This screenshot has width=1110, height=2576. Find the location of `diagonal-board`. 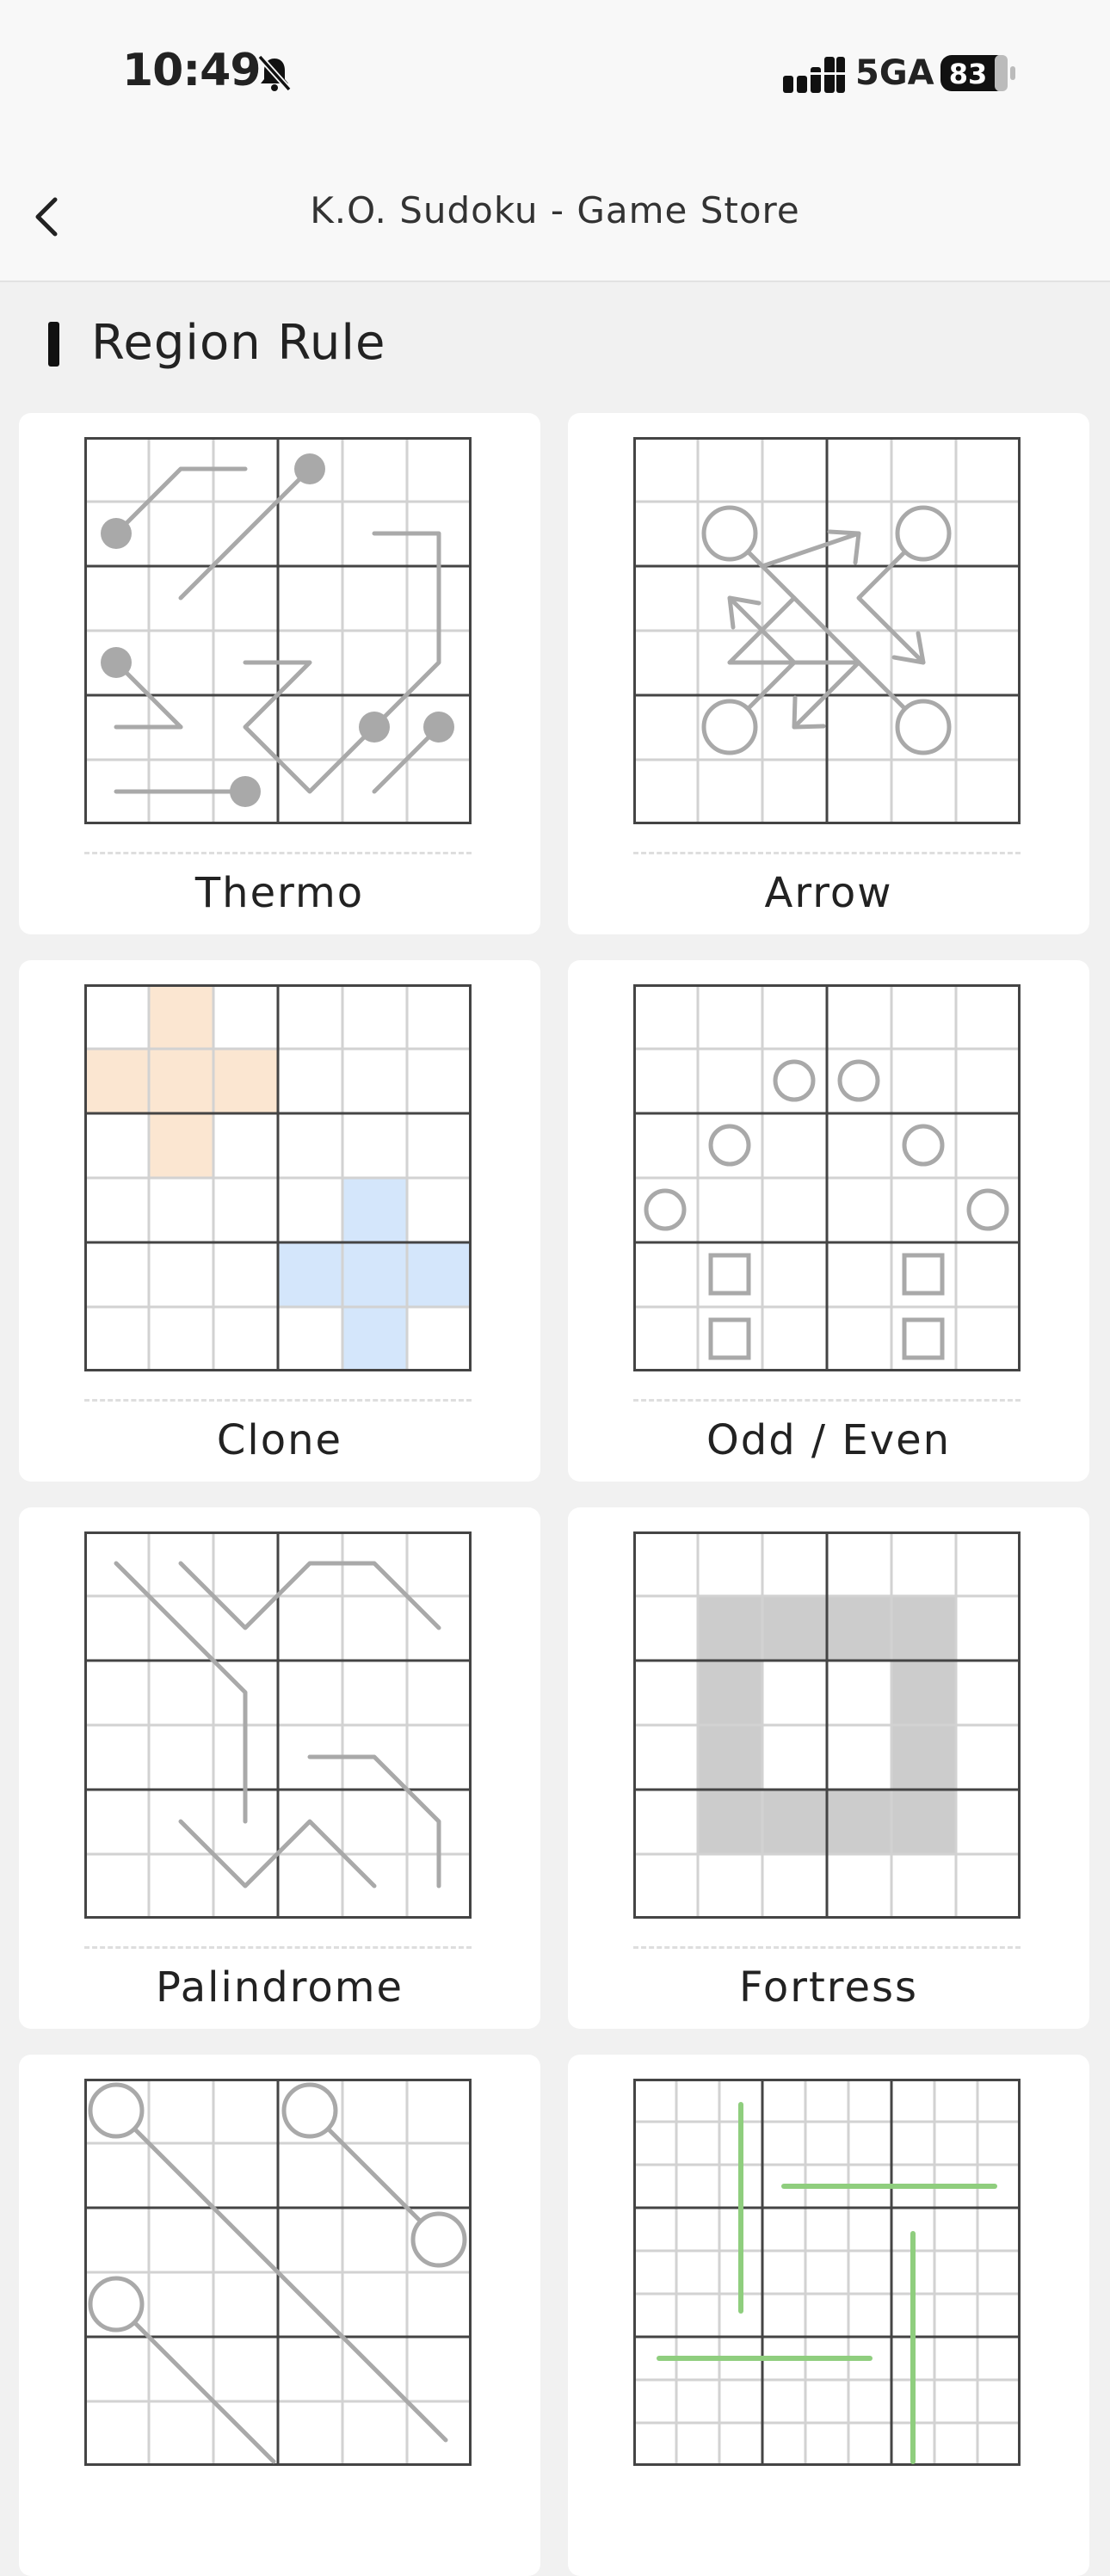

diagonal-board is located at coordinates (278, 2272).